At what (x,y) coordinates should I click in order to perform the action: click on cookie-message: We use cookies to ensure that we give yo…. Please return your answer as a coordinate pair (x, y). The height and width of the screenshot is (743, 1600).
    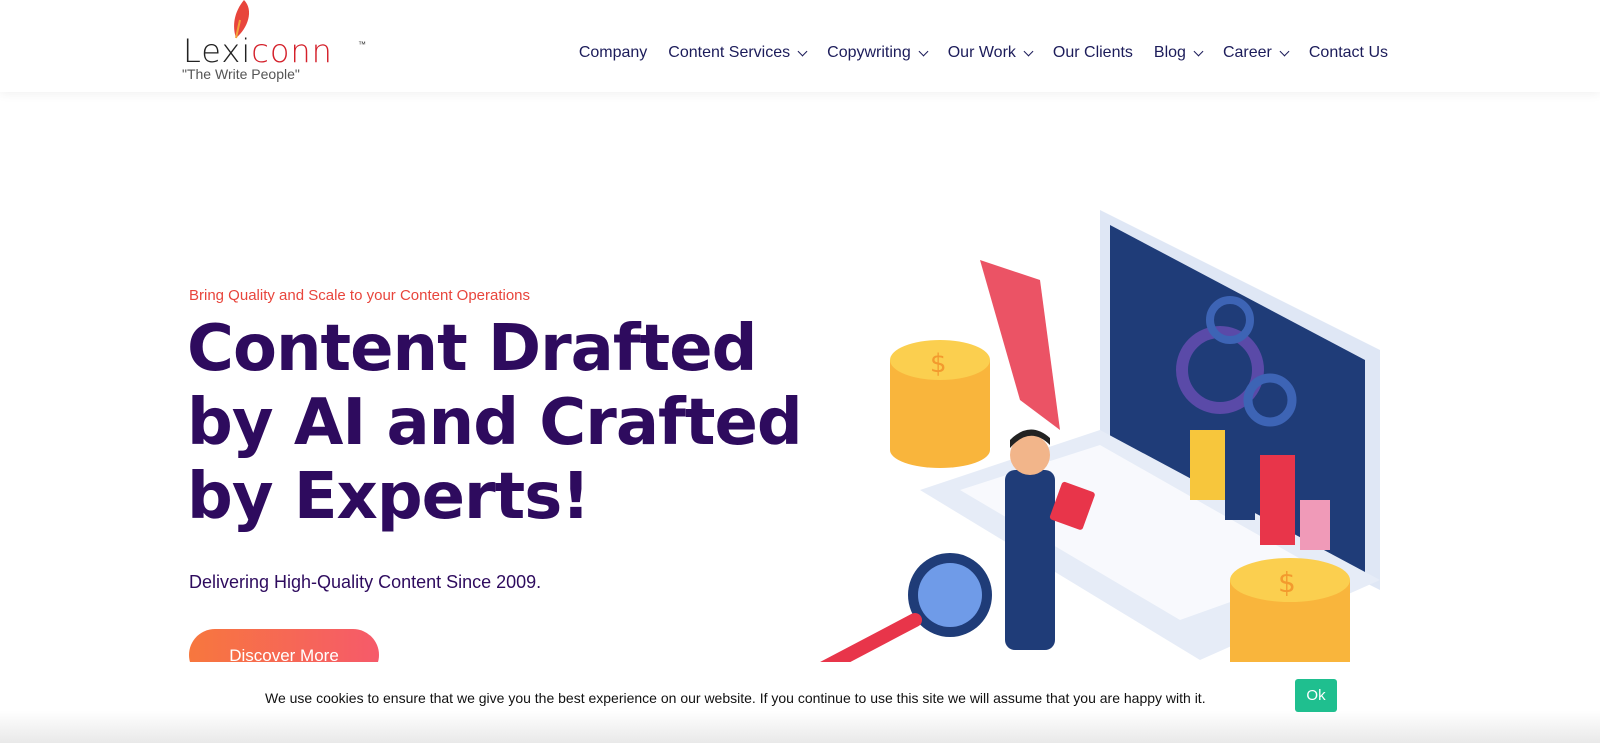
    Looking at the image, I should click on (735, 698).